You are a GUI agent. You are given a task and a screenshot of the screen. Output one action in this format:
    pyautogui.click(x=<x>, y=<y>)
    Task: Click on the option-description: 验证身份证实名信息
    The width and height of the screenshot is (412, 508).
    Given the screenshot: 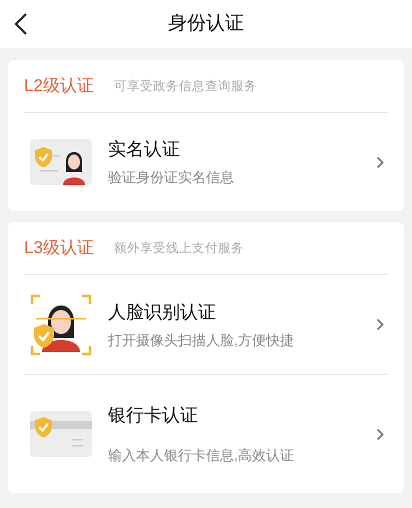 What is the action you would take?
    pyautogui.click(x=171, y=177)
    